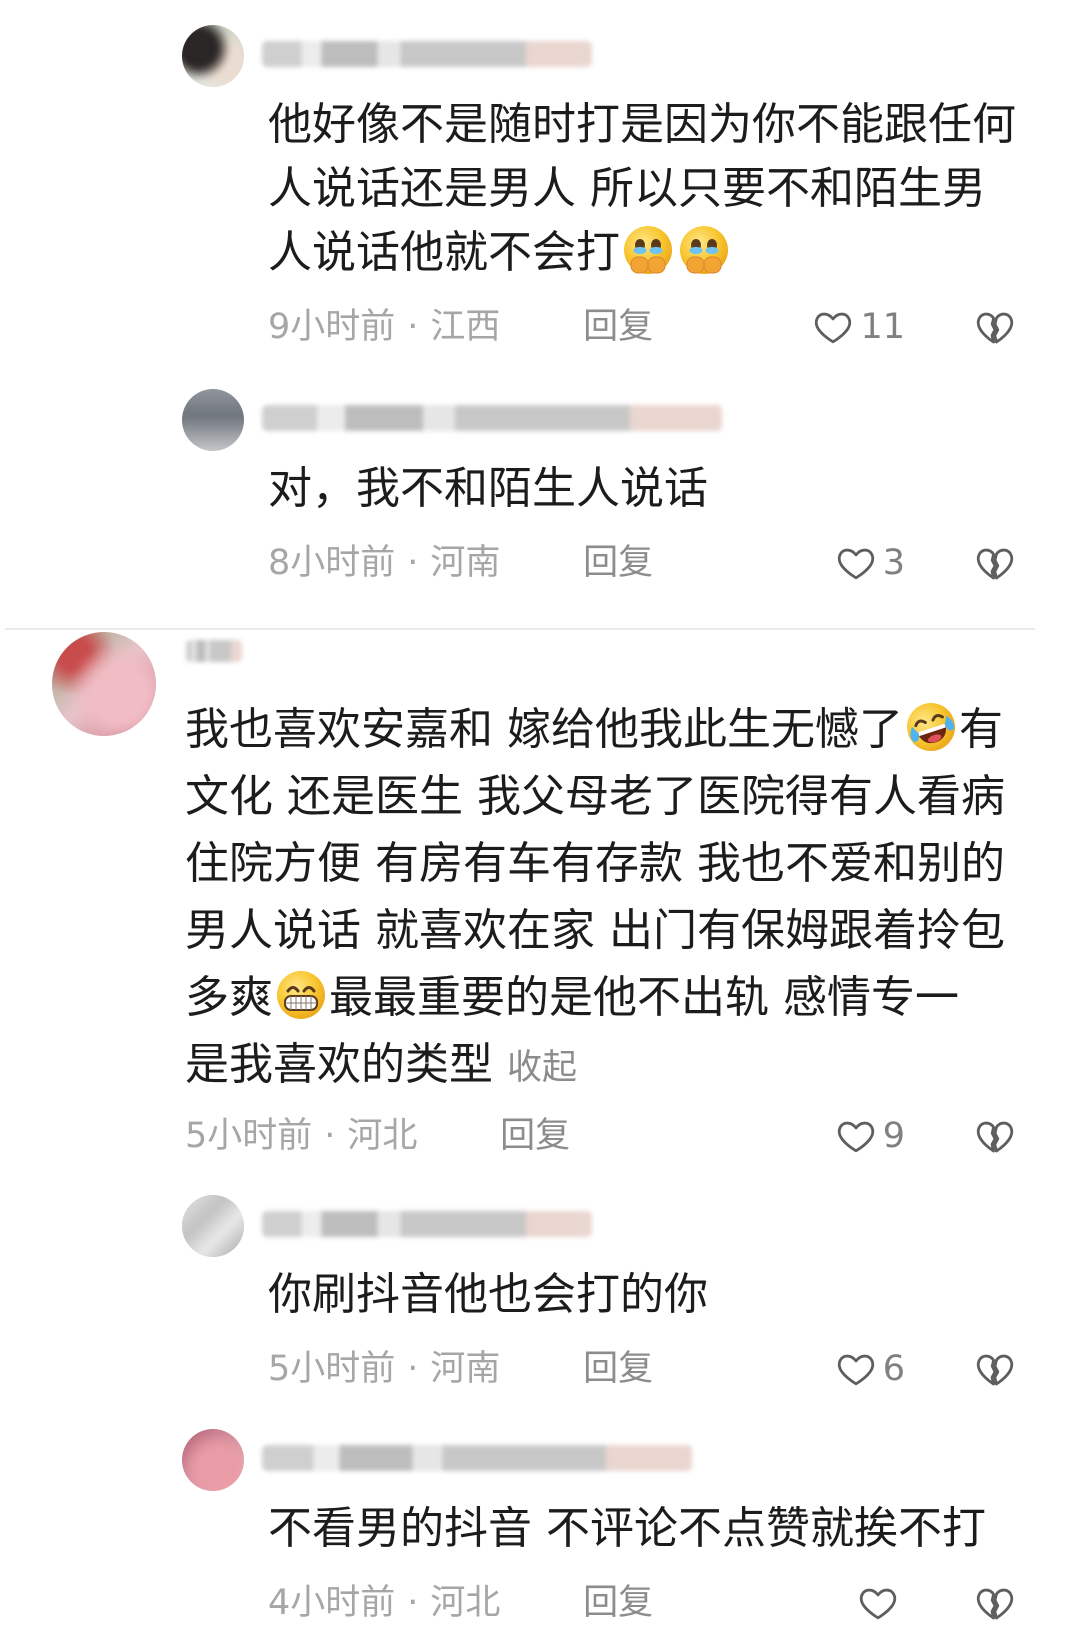  I want to click on text-segment: 我也喜欢安嘉和 嫁给他我此生无憾了, so click(544, 729).